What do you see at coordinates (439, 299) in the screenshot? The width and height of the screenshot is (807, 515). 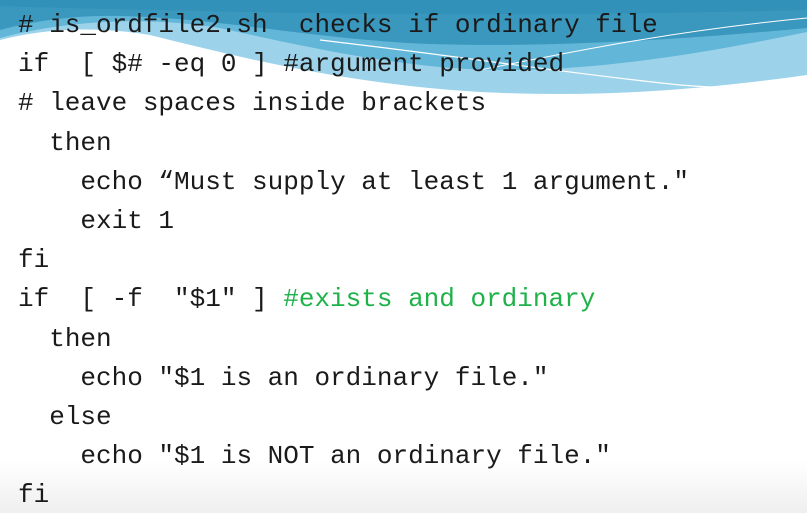 I see `code-comment: #exists and ordinary` at bounding box center [439, 299].